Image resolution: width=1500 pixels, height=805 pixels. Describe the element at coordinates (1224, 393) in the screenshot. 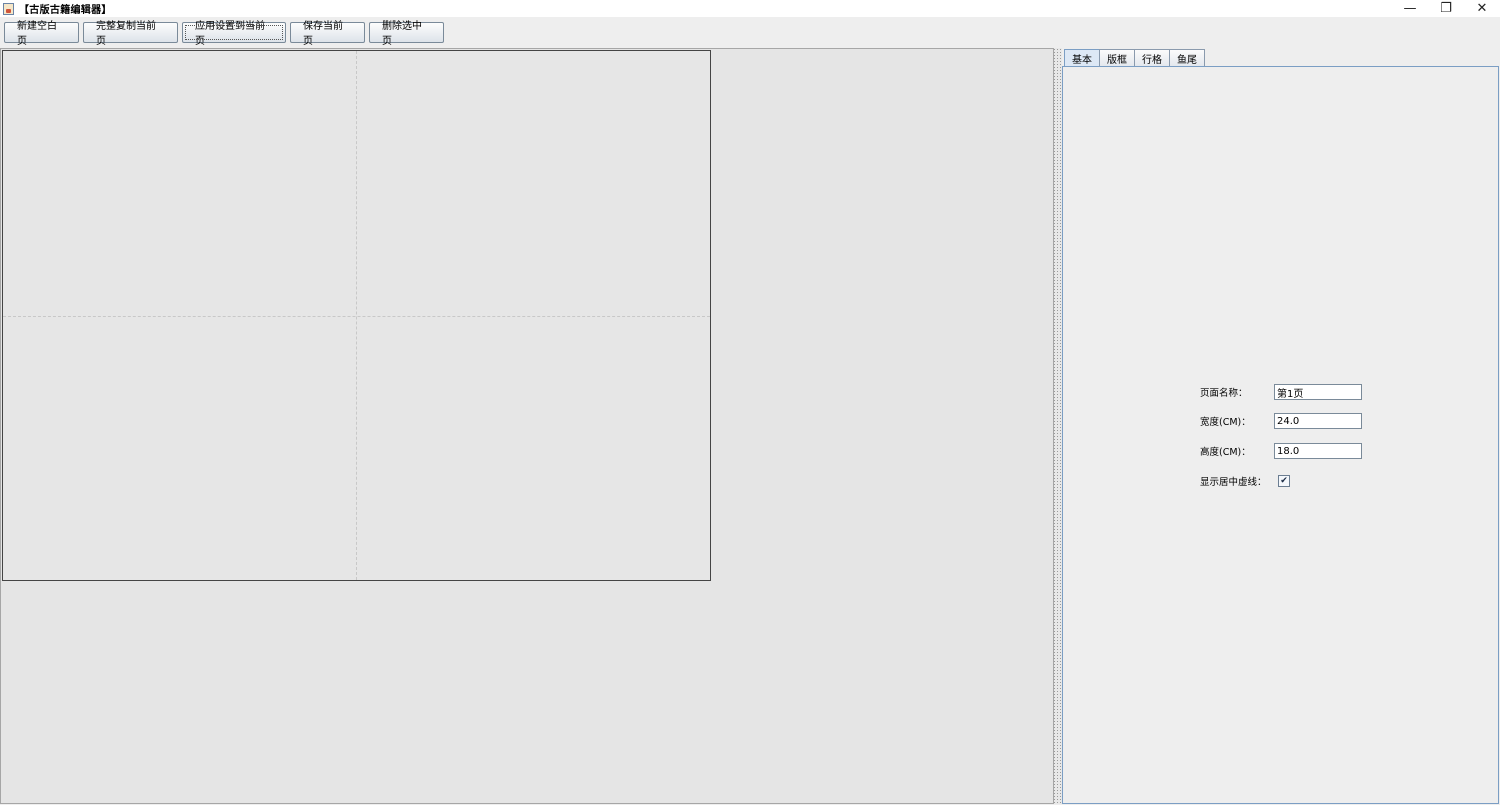

I see `page-name-label: 页面名称：` at that location.